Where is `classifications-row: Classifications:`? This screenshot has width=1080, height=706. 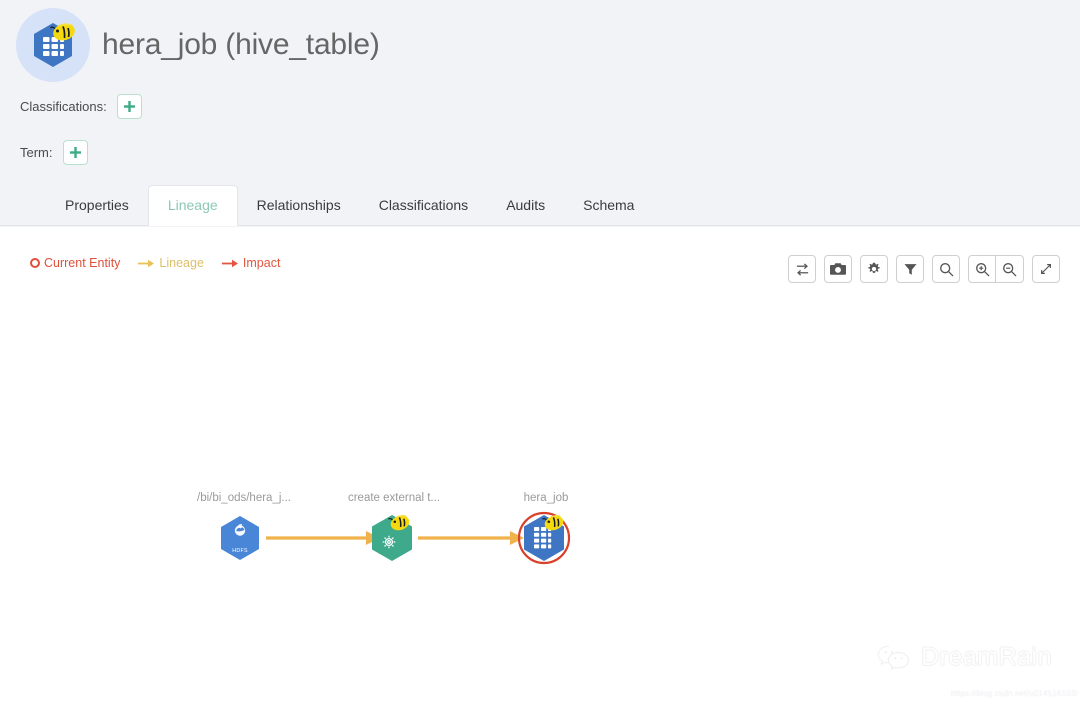
classifications-row: Classifications: is located at coordinates (81, 106).